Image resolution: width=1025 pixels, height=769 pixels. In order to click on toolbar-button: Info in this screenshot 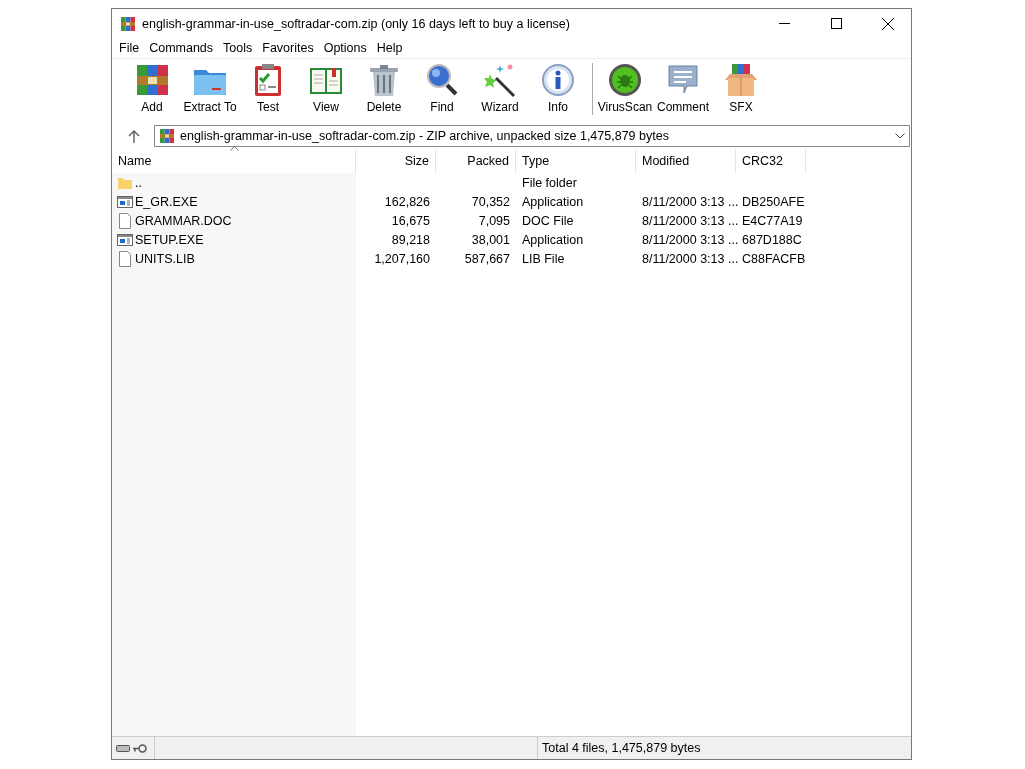, I will do `click(558, 86)`.